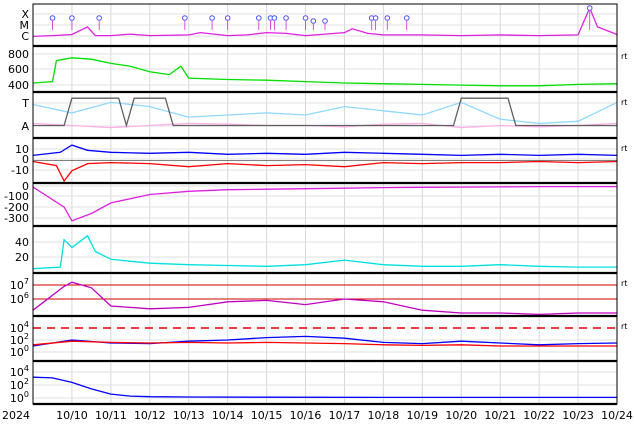 Image resolution: width=634 pixels, height=424 pixels. I want to click on x-tick-label: 10/21, so click(500, 415).